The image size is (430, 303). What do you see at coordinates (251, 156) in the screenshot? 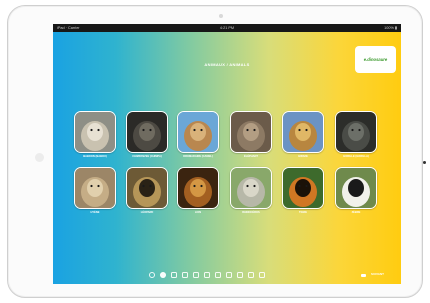
I see `animal-label: ÉLÉPHANT` at bounding box center [251, 156].